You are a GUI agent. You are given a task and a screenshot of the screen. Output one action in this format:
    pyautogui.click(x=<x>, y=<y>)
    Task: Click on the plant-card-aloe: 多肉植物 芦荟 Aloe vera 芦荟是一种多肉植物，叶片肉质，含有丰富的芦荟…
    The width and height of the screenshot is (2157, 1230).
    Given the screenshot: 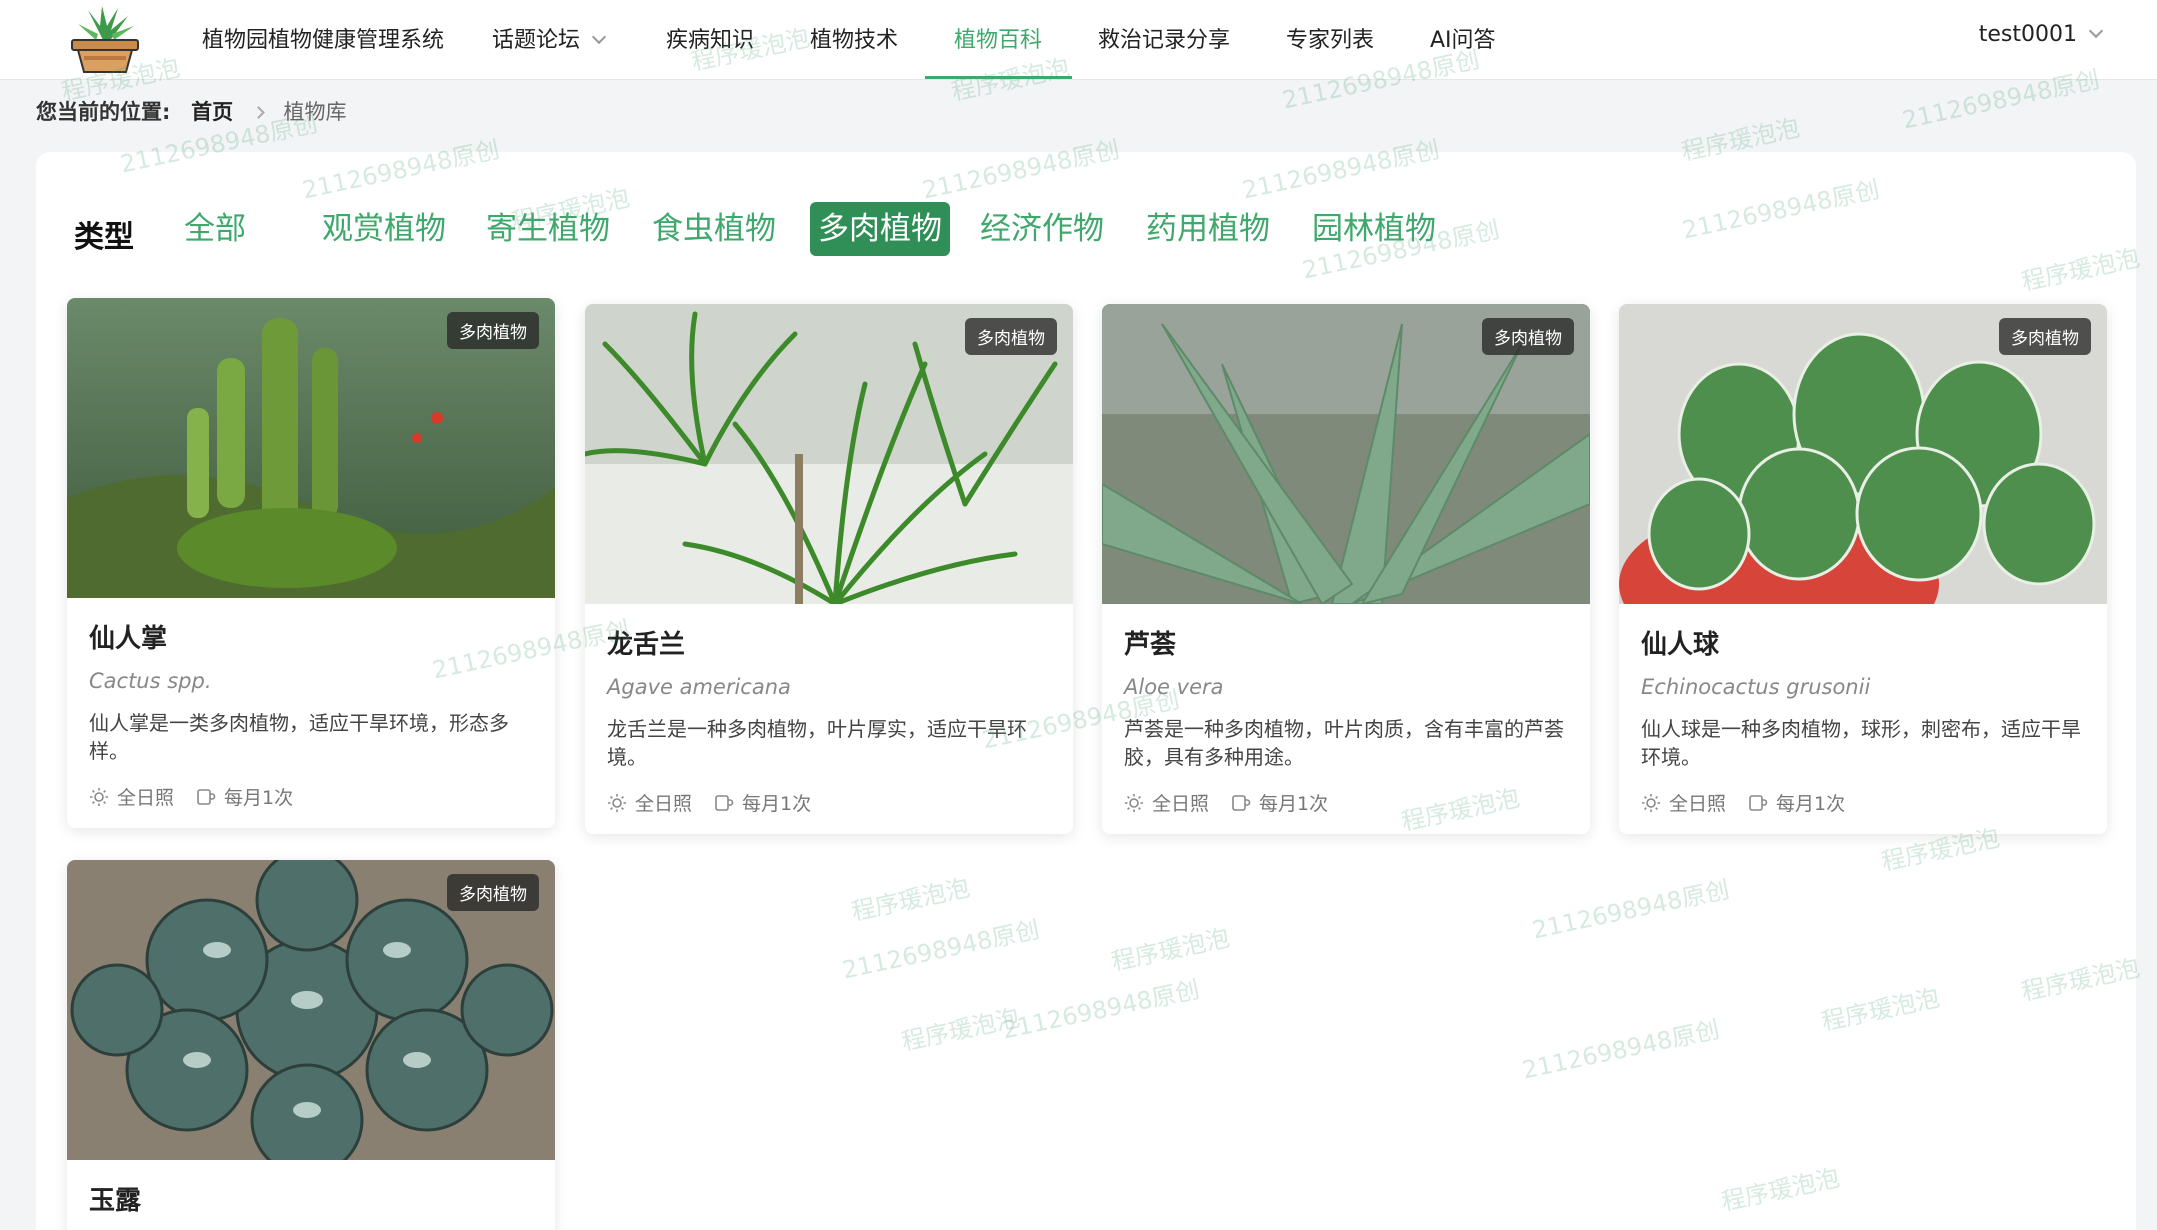 What is the action you would take?
    pyautogui.click(x=1346, y=569)
    